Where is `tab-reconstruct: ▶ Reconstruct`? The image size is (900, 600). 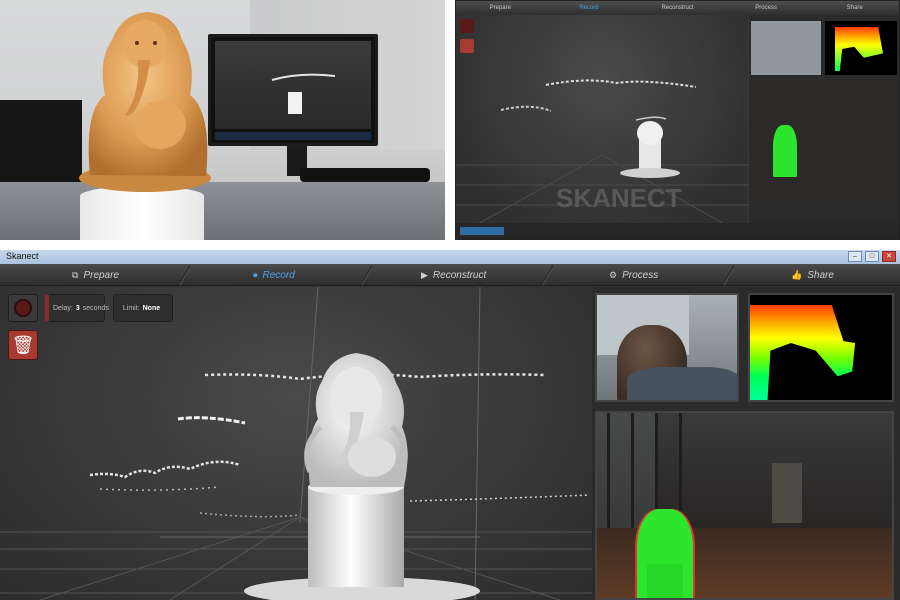 tab-reconstruct: ▶ Reconstruct is located at coordinates (453, 275).